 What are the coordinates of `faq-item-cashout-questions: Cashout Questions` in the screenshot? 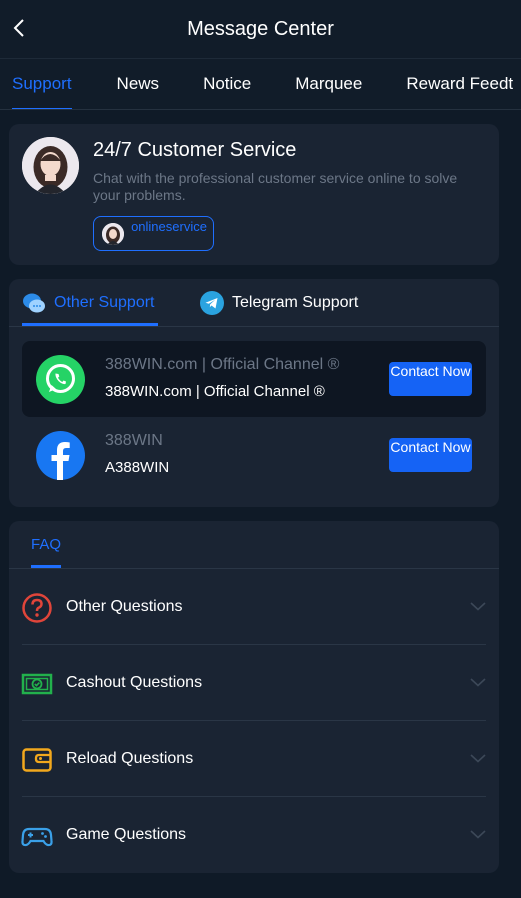 It's located at (254, 683).